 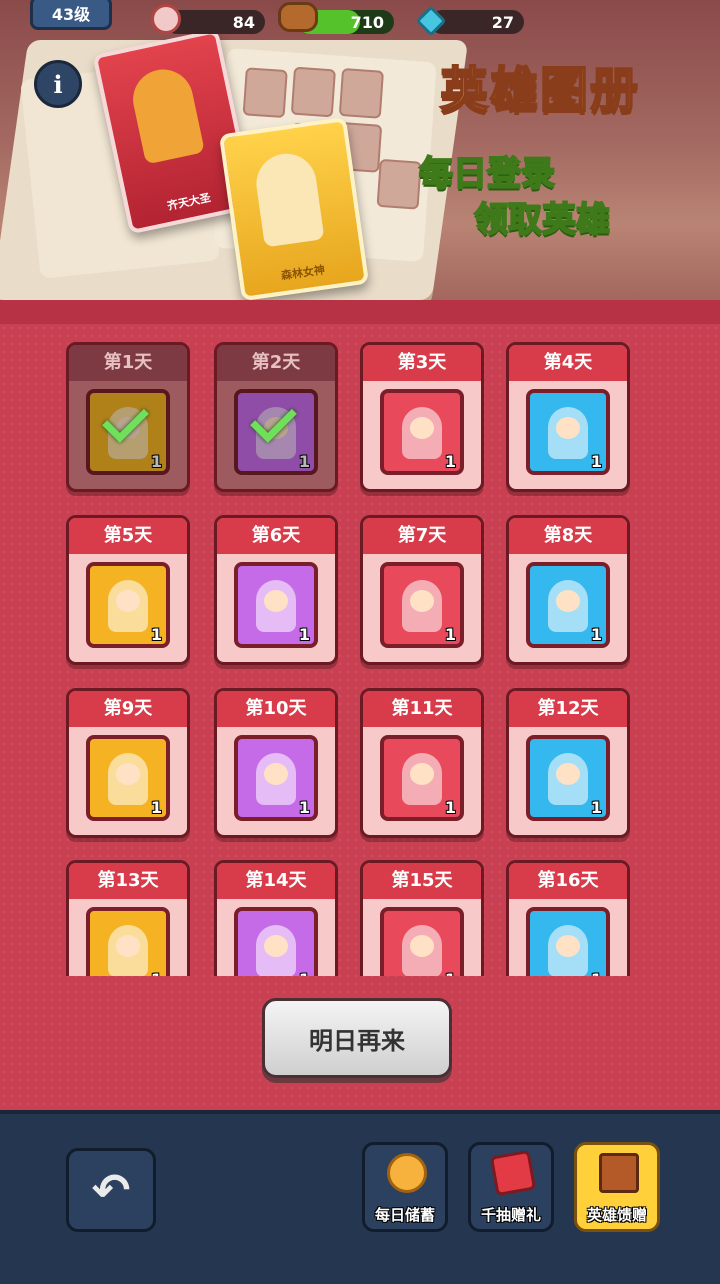 I want to click on nav-label: 千抽赠礼, so click(x=510, y=1215).